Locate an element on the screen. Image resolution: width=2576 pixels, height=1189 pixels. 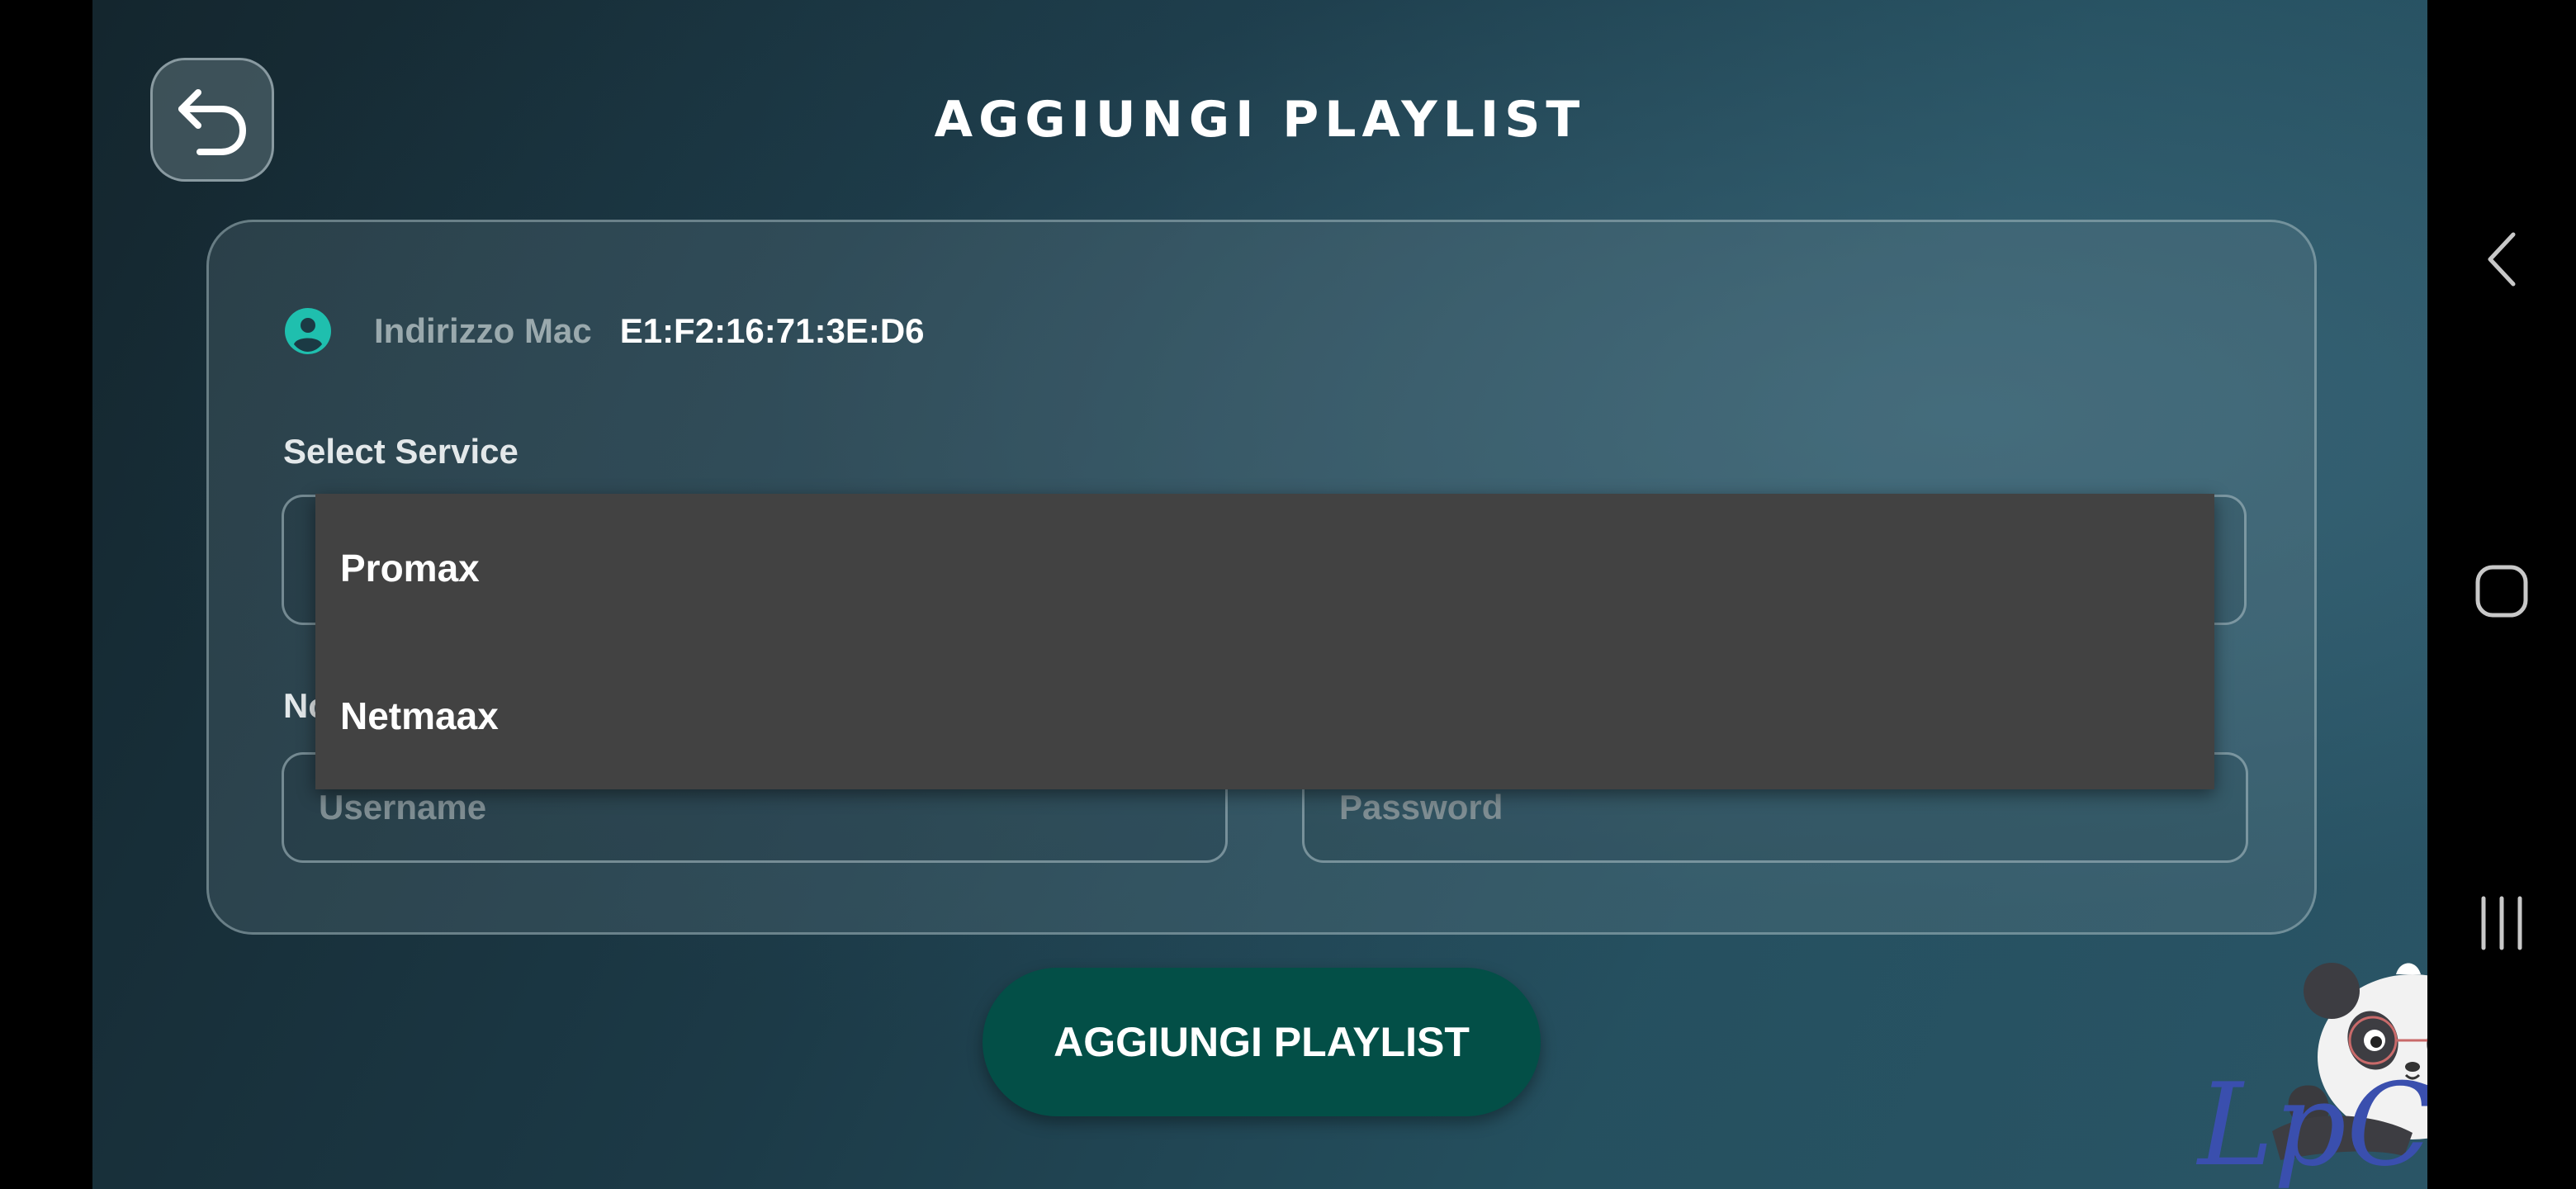
system-home-button is located at coordinates (2501, 591).